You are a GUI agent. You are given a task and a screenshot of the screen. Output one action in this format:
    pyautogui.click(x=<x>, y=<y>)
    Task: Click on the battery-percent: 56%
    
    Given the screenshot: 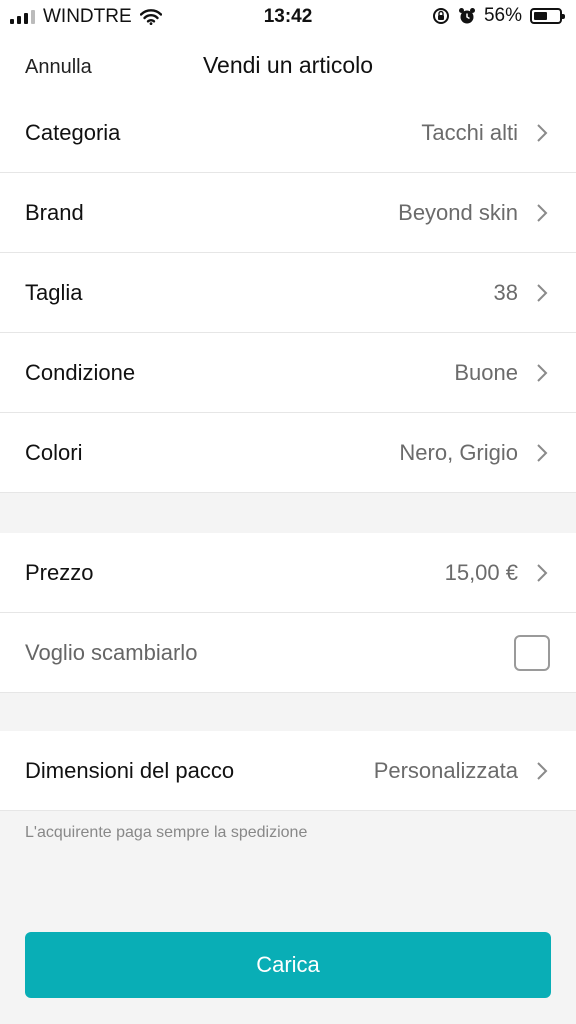 What is the action you would take?
    pyautogui.click(x=502, y=15)
    